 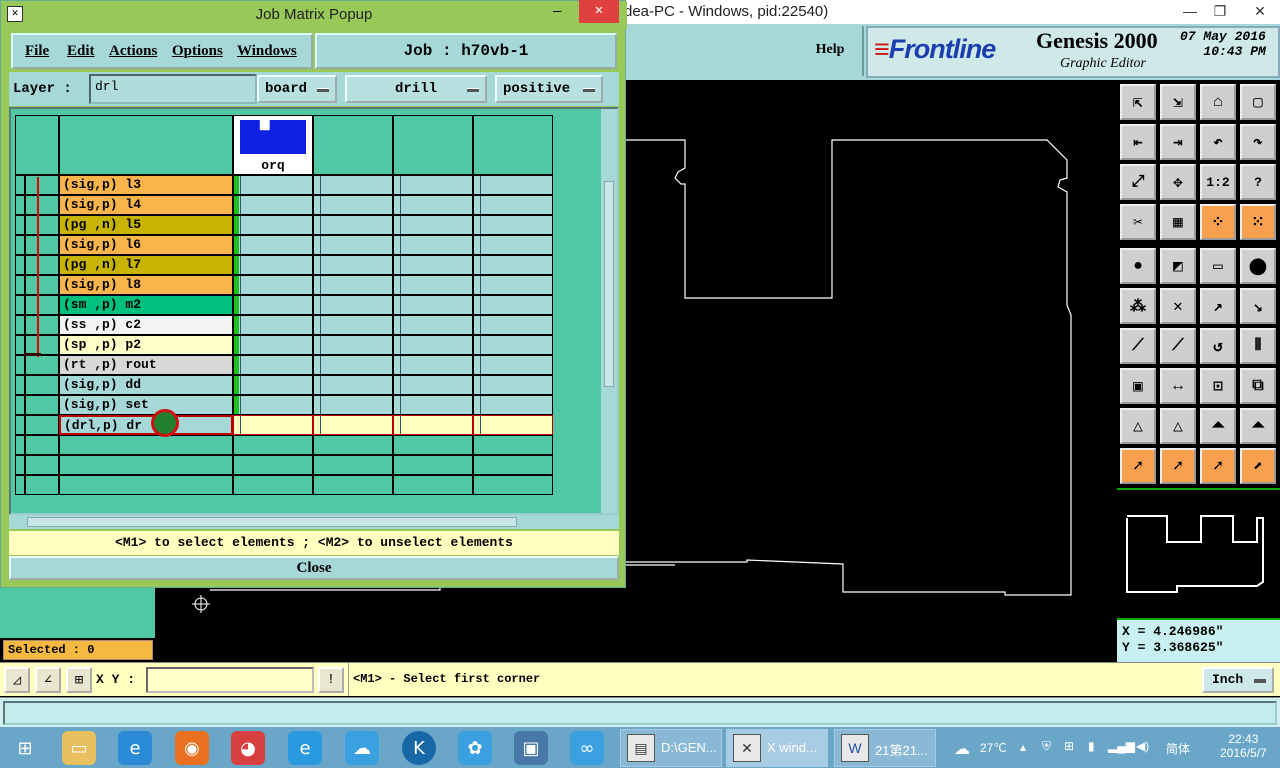 What do you see at coordinates (146, 185) in the screenshot?
I see `layer-row-label: (sig,p) l3` at bounding box center [146, 185].